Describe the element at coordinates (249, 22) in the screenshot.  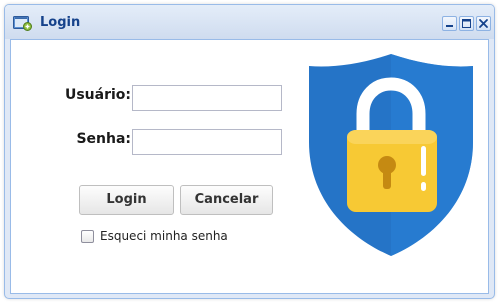
I see `window-titlebar: Login` at that location.